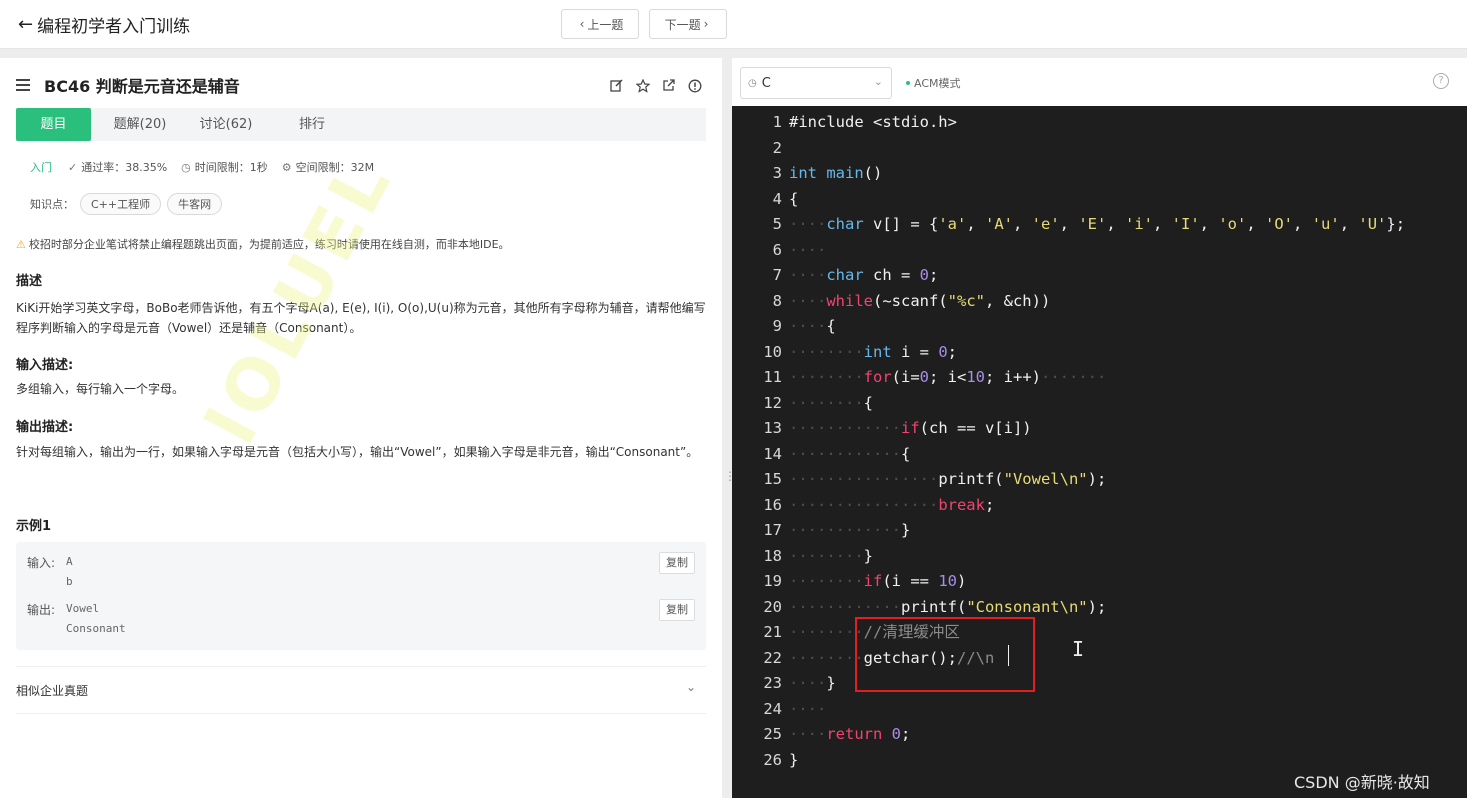  What do you see at coordinates (226, 124) in the screenshot?
I see `tab-discussion: 讨论(62)` at bounding box center [226, 124].